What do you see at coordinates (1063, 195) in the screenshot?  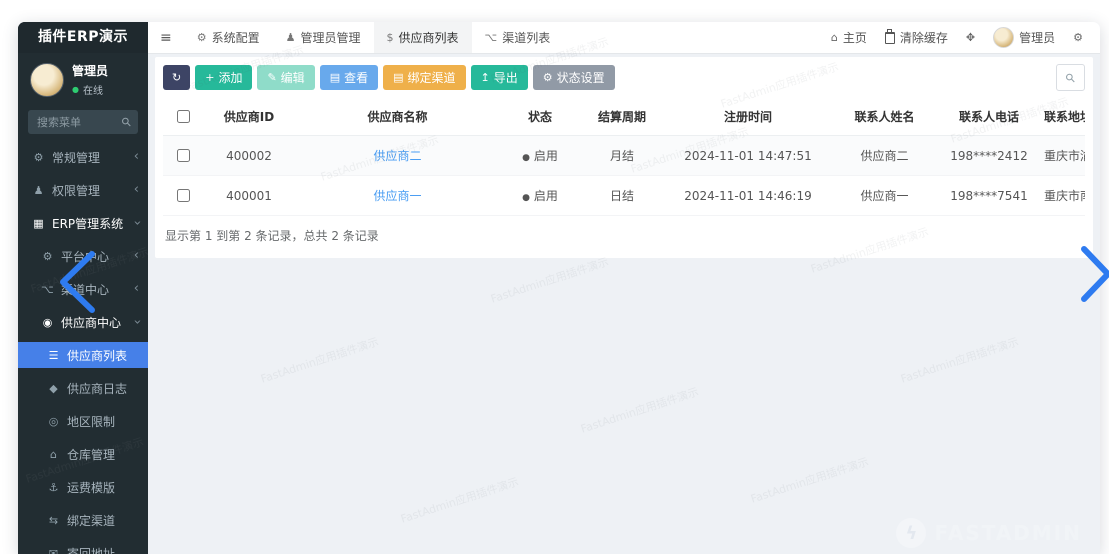 I see `cell-contact-address: 重庆市南岸区` at bounding box center [1063, 195].